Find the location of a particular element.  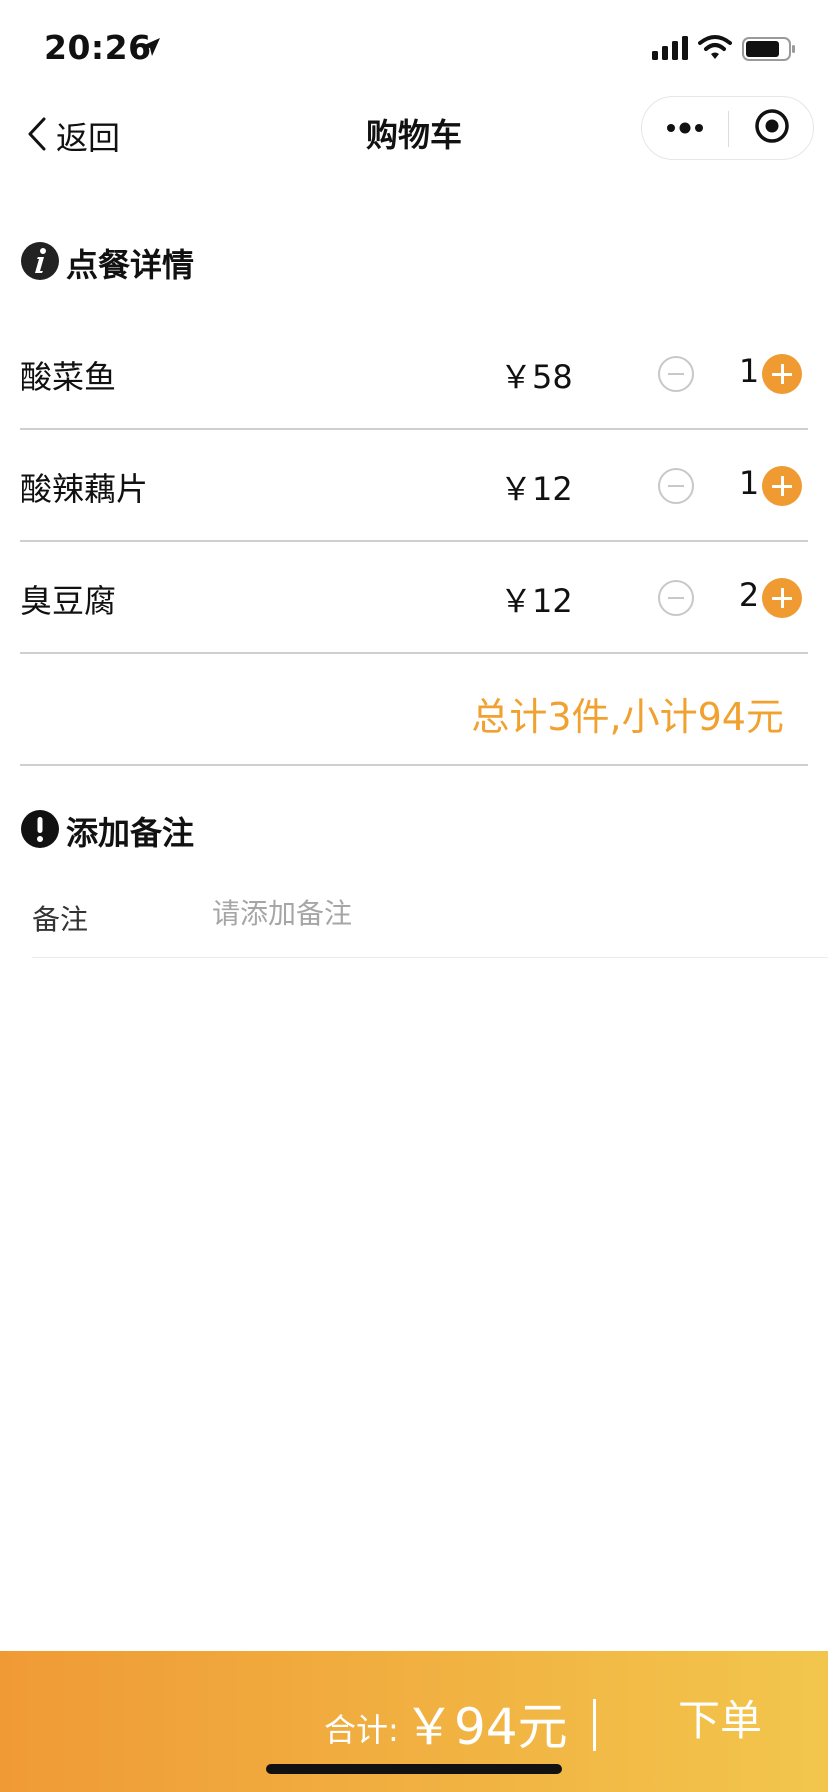

mini-program-capsule is located at coordinates (727, 128).